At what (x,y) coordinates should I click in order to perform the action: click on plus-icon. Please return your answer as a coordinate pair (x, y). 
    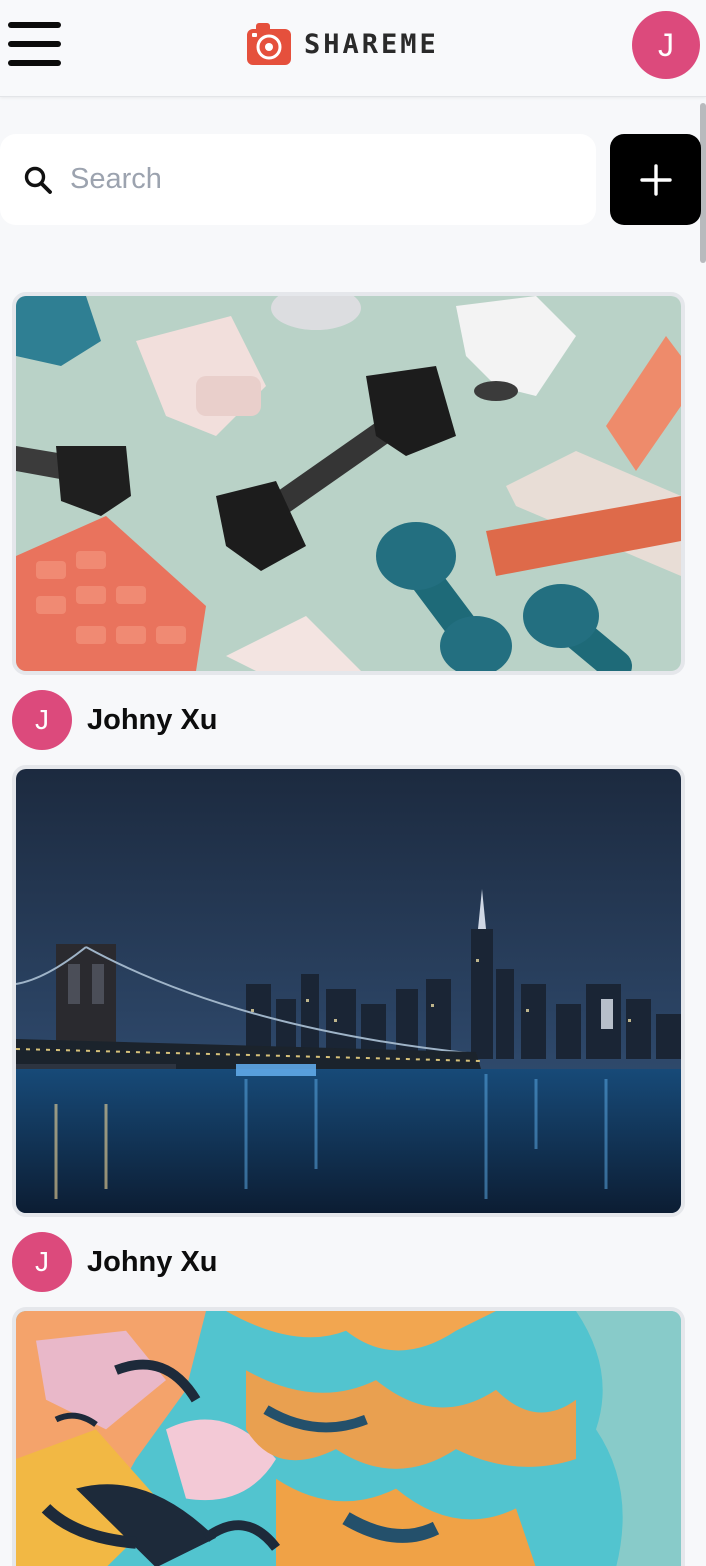
    Looking at the image, I should click on (655, 179).